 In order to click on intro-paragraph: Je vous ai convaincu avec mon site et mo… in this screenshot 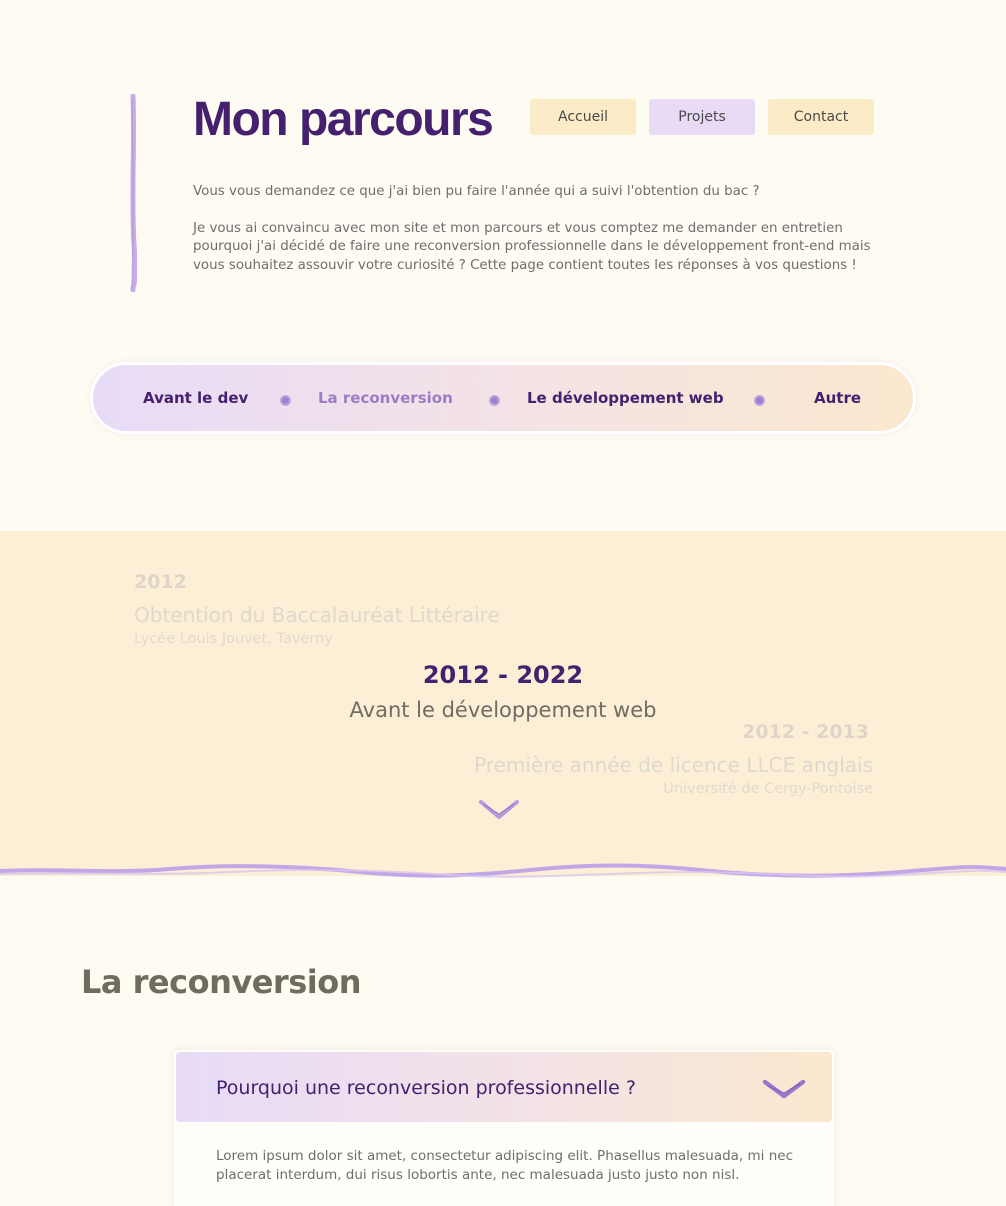, I will do `click(532, 246)`.